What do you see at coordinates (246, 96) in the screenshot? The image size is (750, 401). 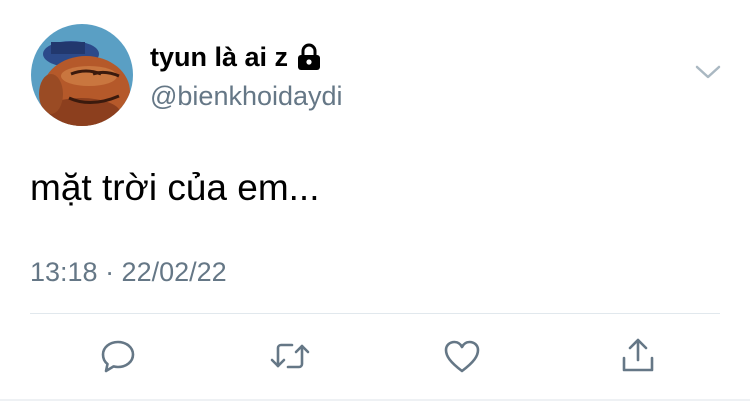 I see `user-handle: @bienkhoidaydi` at bounding box center [246, 96].